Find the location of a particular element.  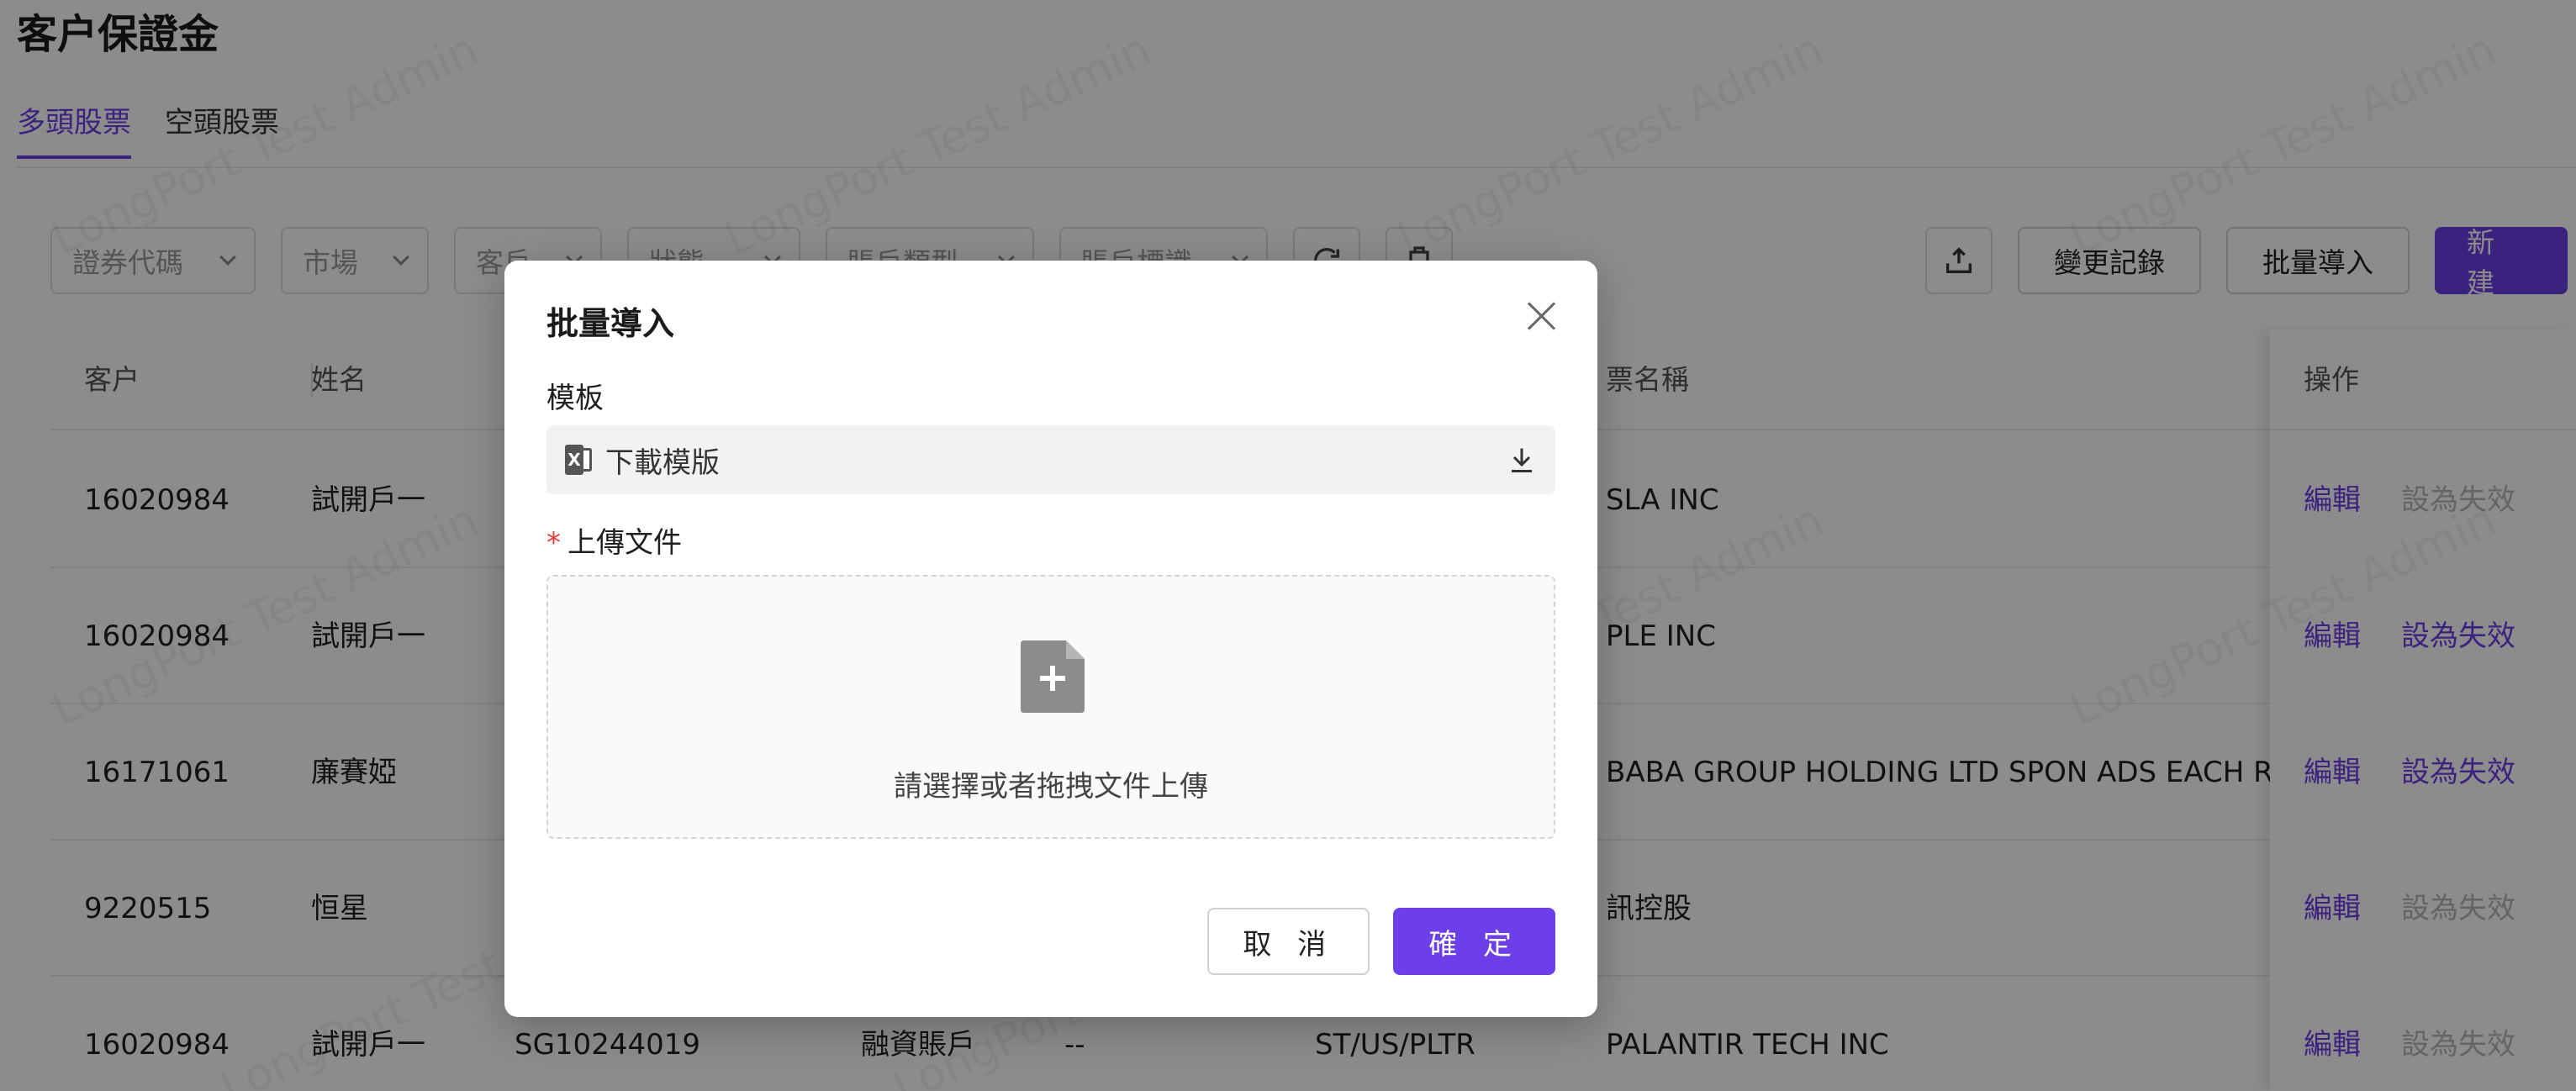

close-icon is located at coordinates (1541, 316).